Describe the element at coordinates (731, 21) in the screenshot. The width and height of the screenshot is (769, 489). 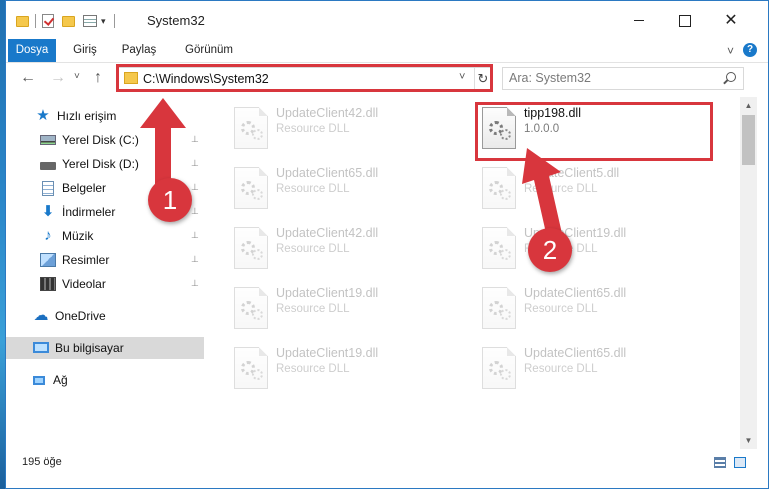
I see `close-button: ✕` at that location.